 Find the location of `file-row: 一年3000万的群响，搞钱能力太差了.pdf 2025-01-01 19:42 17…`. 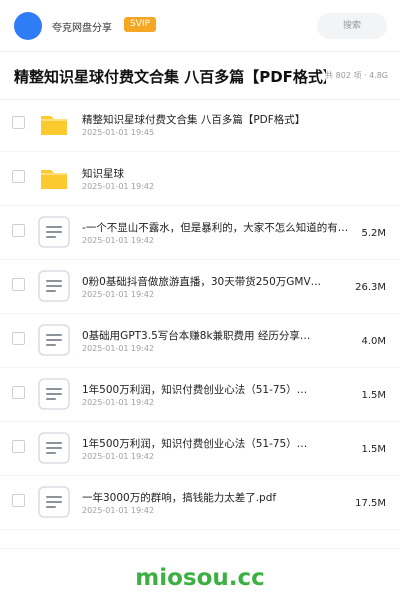

file-row: 一年3000万的群响，搞钱能力太差了.pdf 2025-01-01 19:42 17… is located at coordinates (200, 503).